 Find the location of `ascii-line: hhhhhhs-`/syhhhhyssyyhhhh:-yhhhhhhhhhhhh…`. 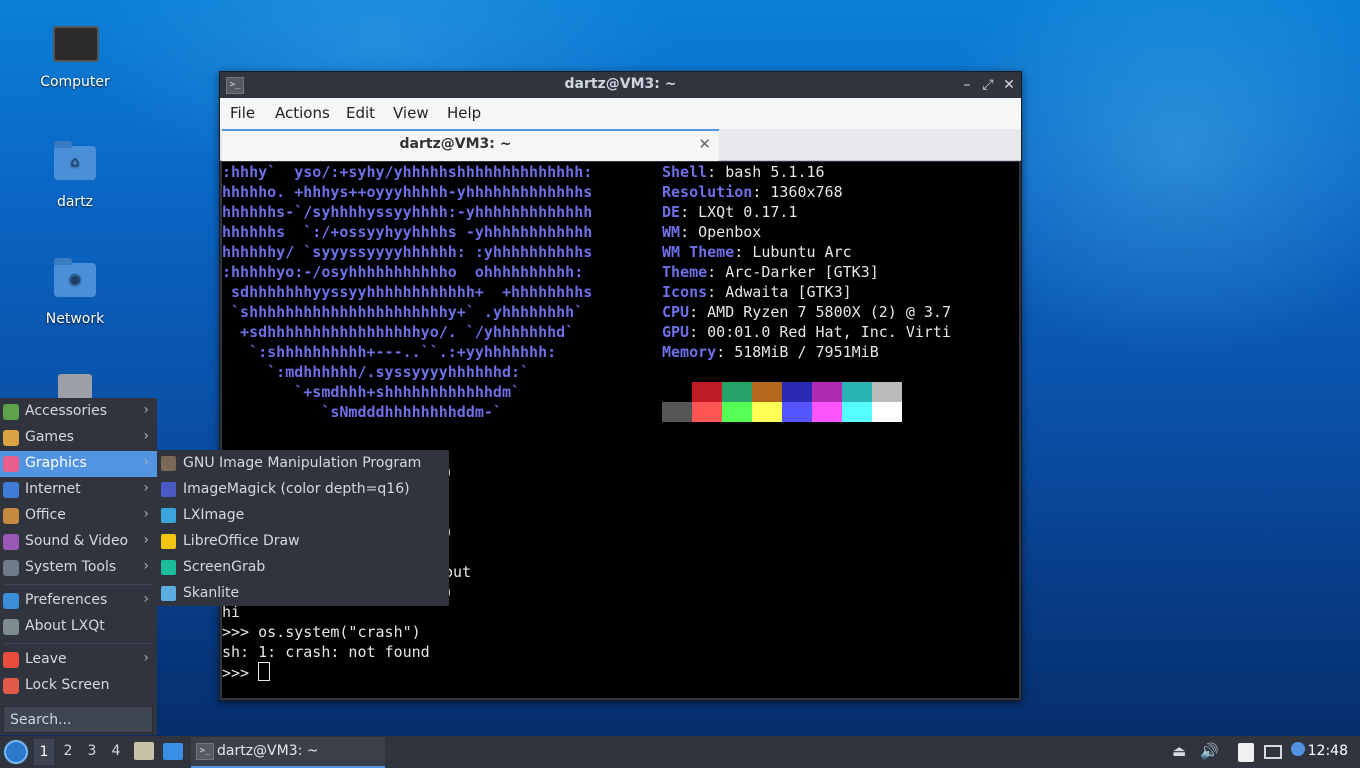

ascii-line: hhhhhhs-`/syhhhhyssyyhhhh:-yhhhhhhhhhhhh… is located at coordinates (407, 212).